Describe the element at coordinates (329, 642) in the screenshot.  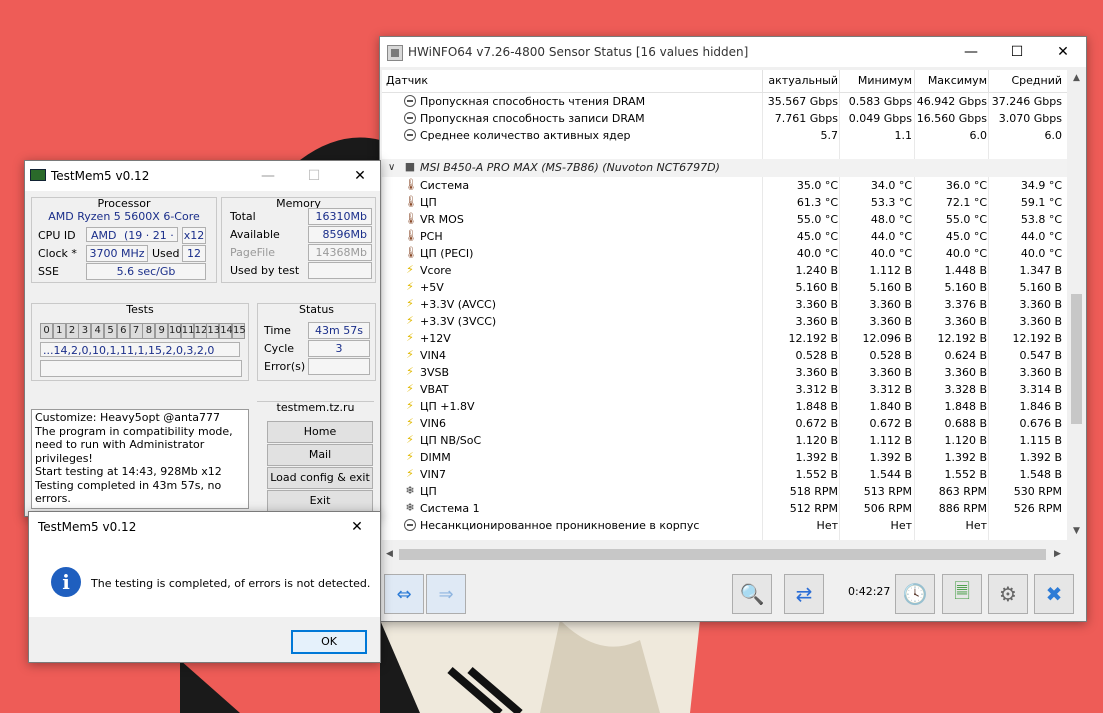
I see `ok-button: OK` at that location.